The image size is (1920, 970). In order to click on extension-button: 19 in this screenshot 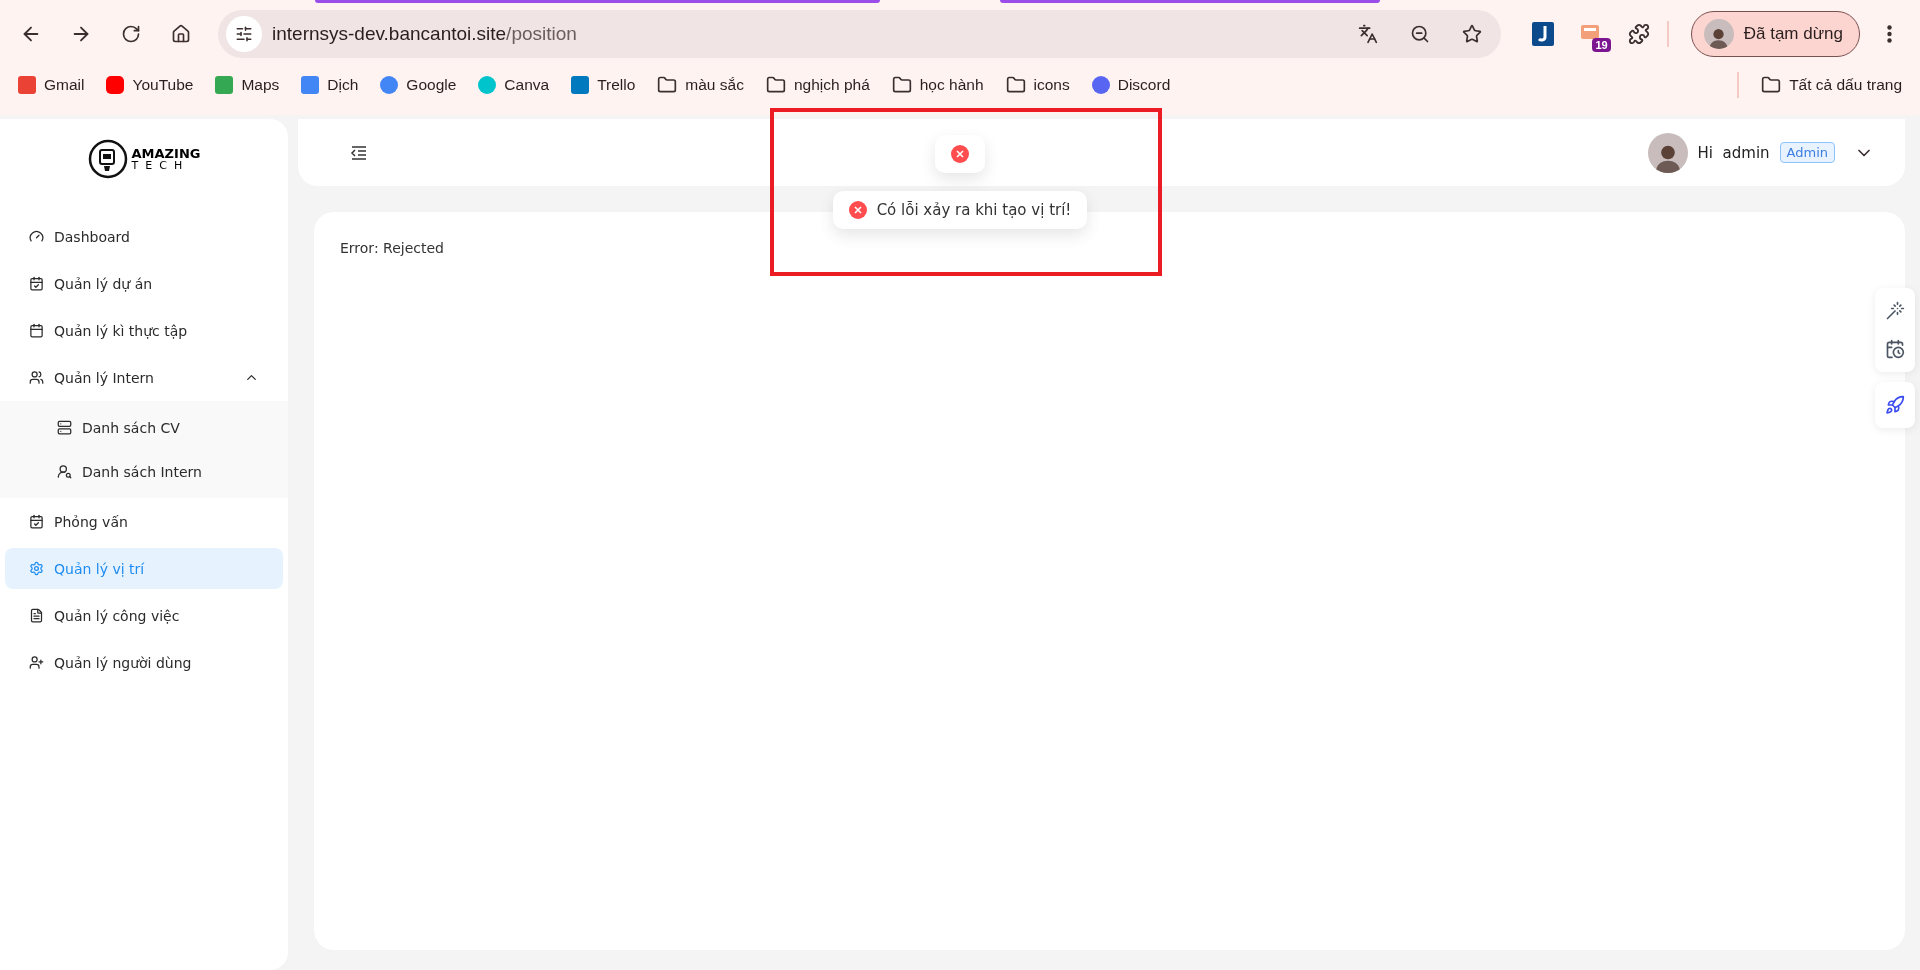, I will do `click(1590, 34)`.